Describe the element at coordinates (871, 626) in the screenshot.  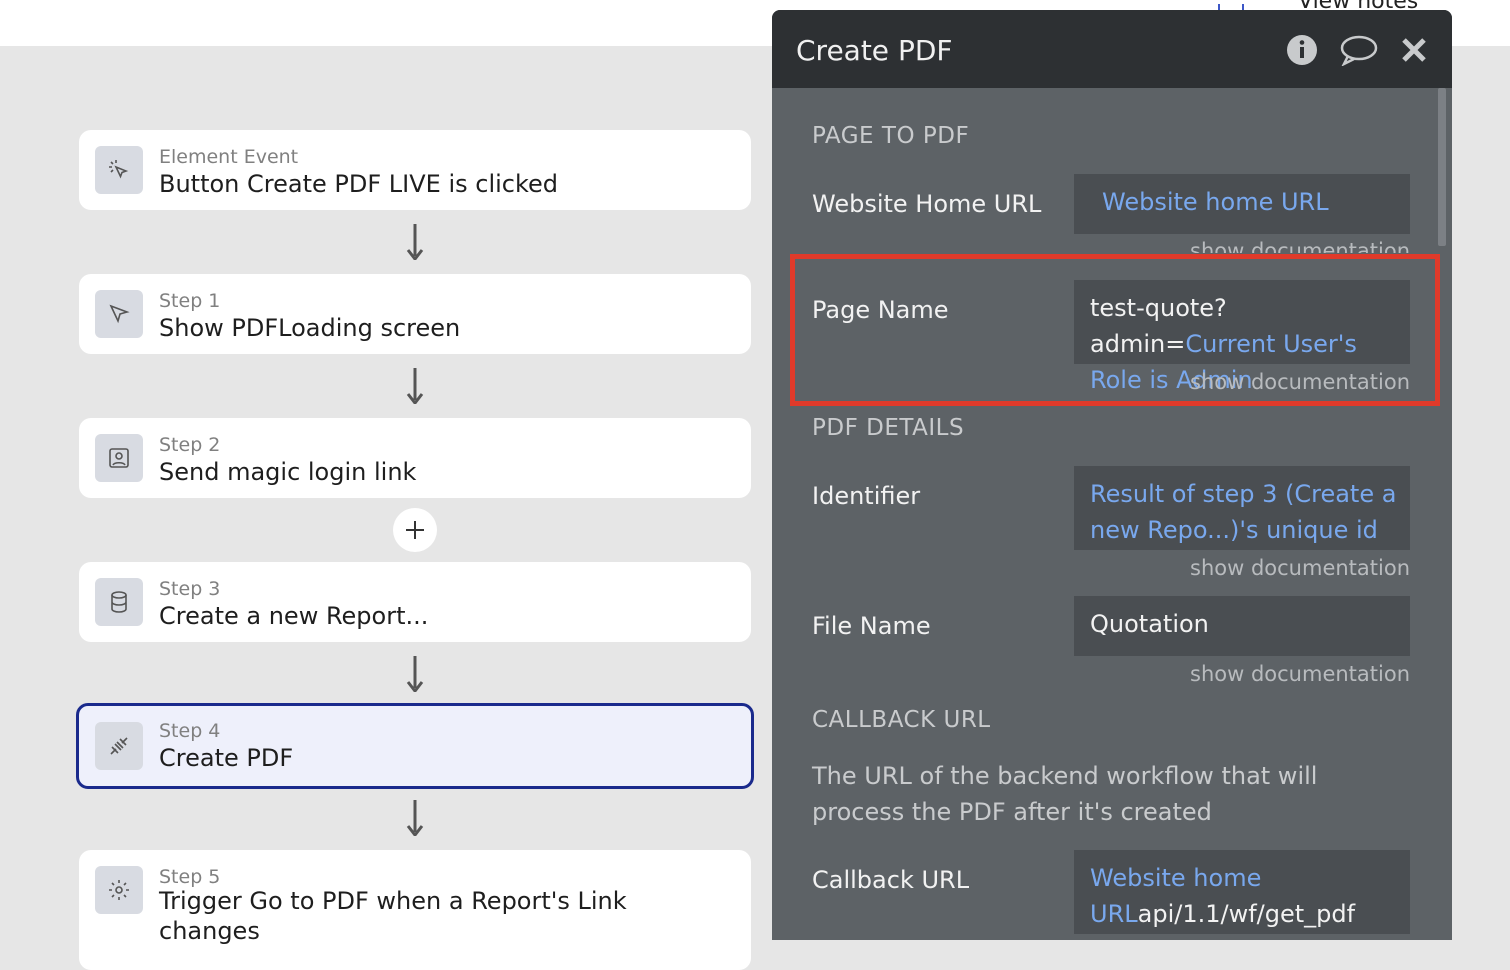
I see `file-name-label: File Name` at that location.